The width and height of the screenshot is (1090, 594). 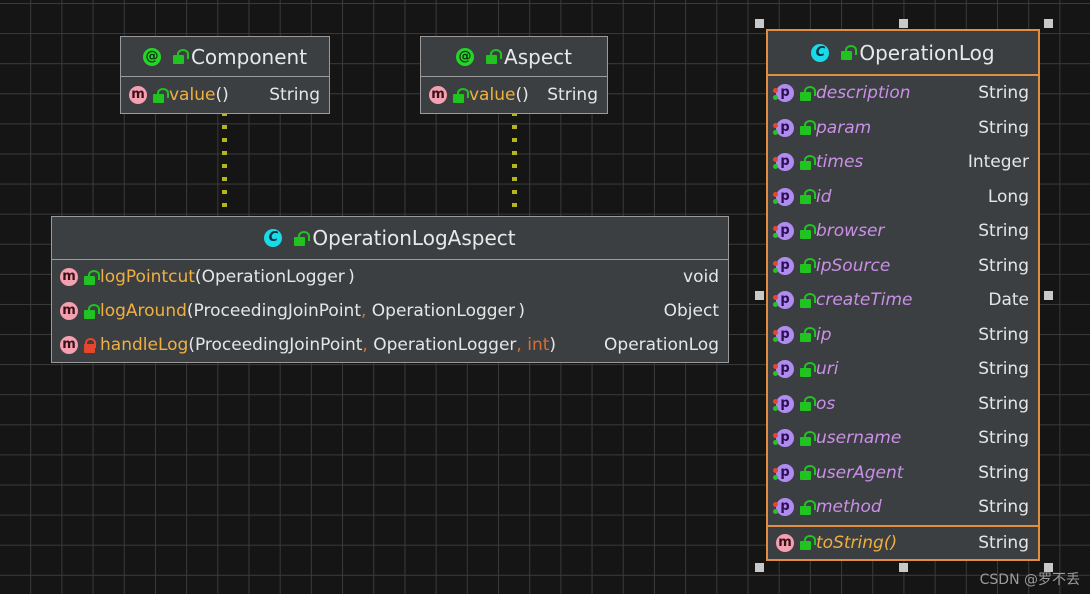 What do you see at coordinates (850, 542) in the screenshot?
I see `method-name: toString` at bounding box center [850, 542].